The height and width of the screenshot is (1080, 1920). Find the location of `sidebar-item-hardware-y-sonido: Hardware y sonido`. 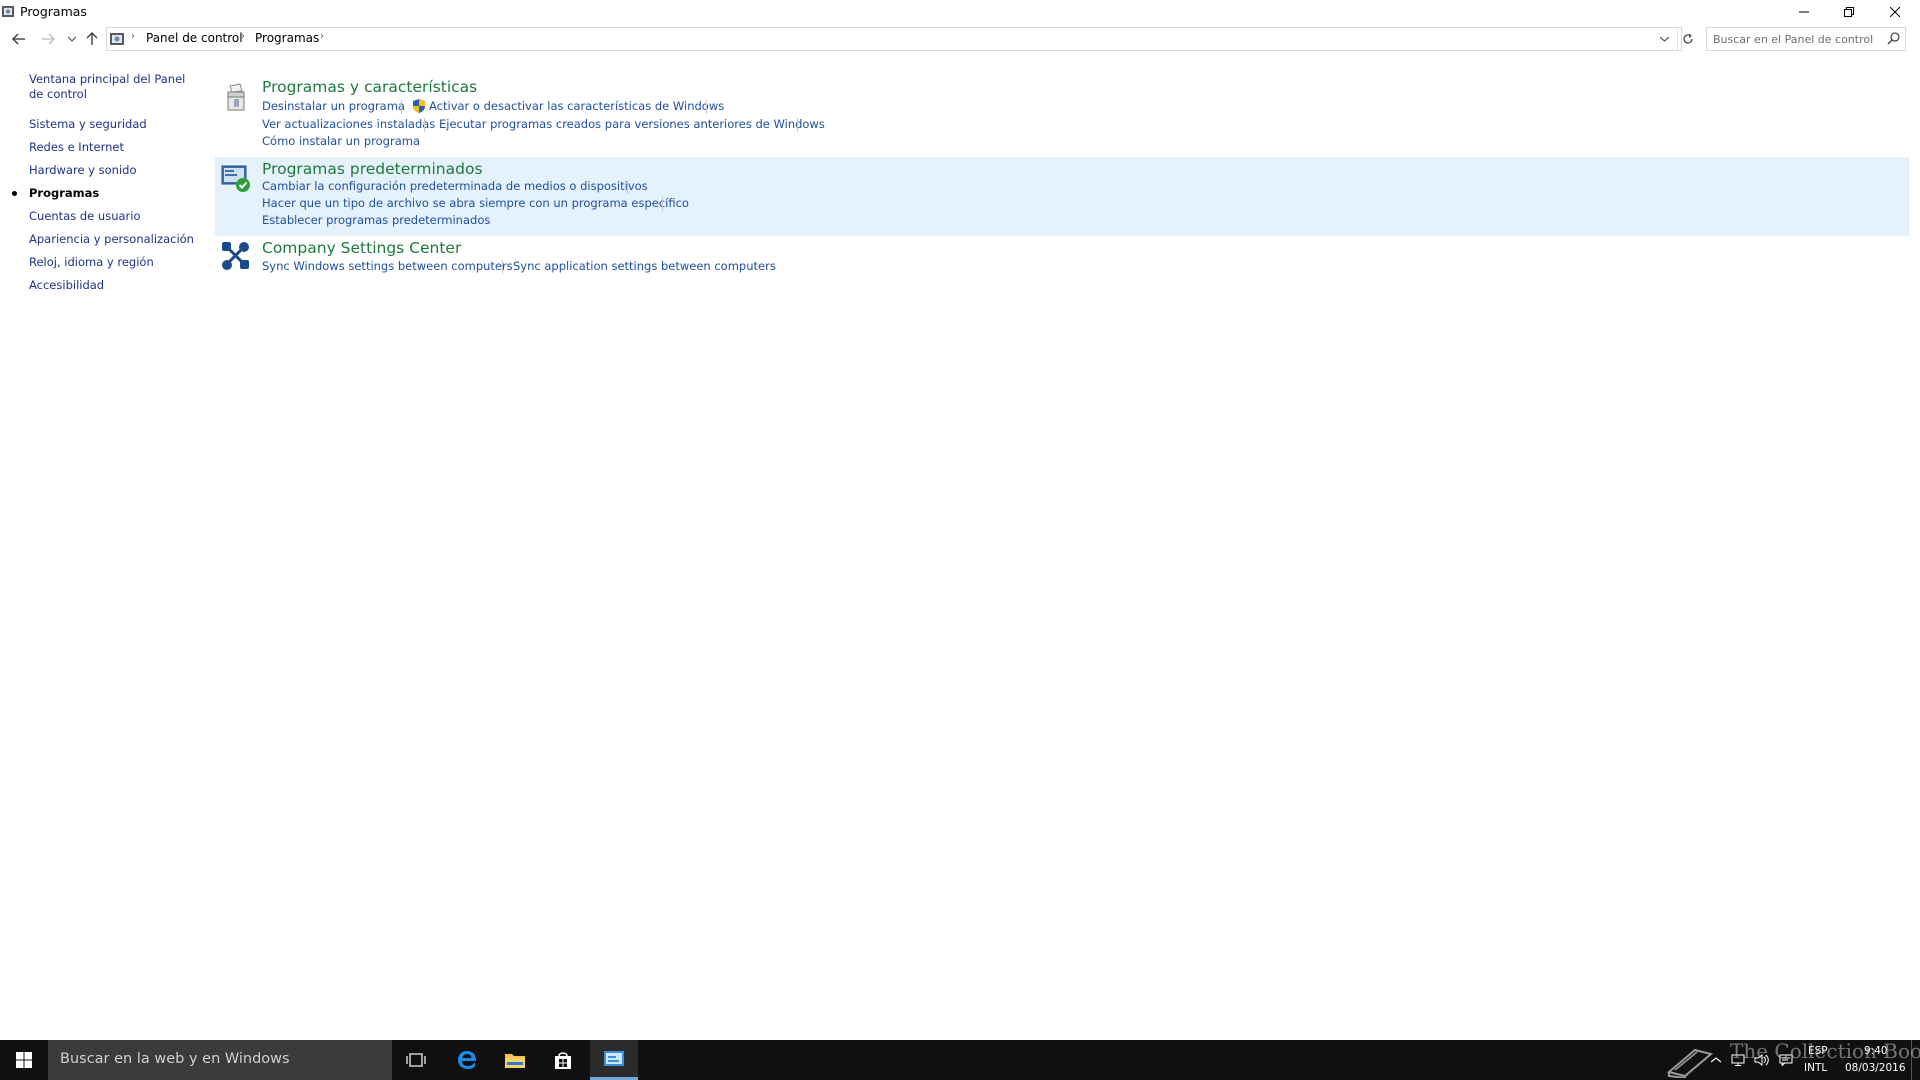

sidebar-item-hardware-y-sonido: Hardware y sonido is located at coordinates (83, 170).